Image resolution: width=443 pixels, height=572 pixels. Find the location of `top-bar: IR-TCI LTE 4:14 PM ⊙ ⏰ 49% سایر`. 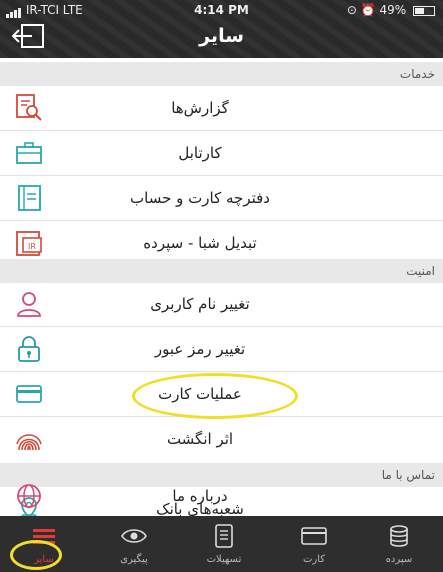

top-bar: IR-TCI LTE 4:14 PM ⊙ ⏰ 49% سایر is located at coordinates (221, 29).